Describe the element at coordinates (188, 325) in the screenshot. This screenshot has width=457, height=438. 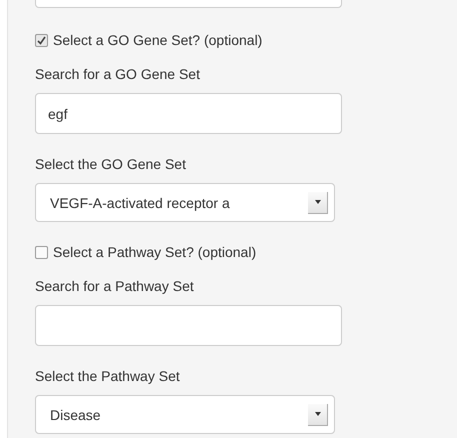
I see `search-field` at that location.